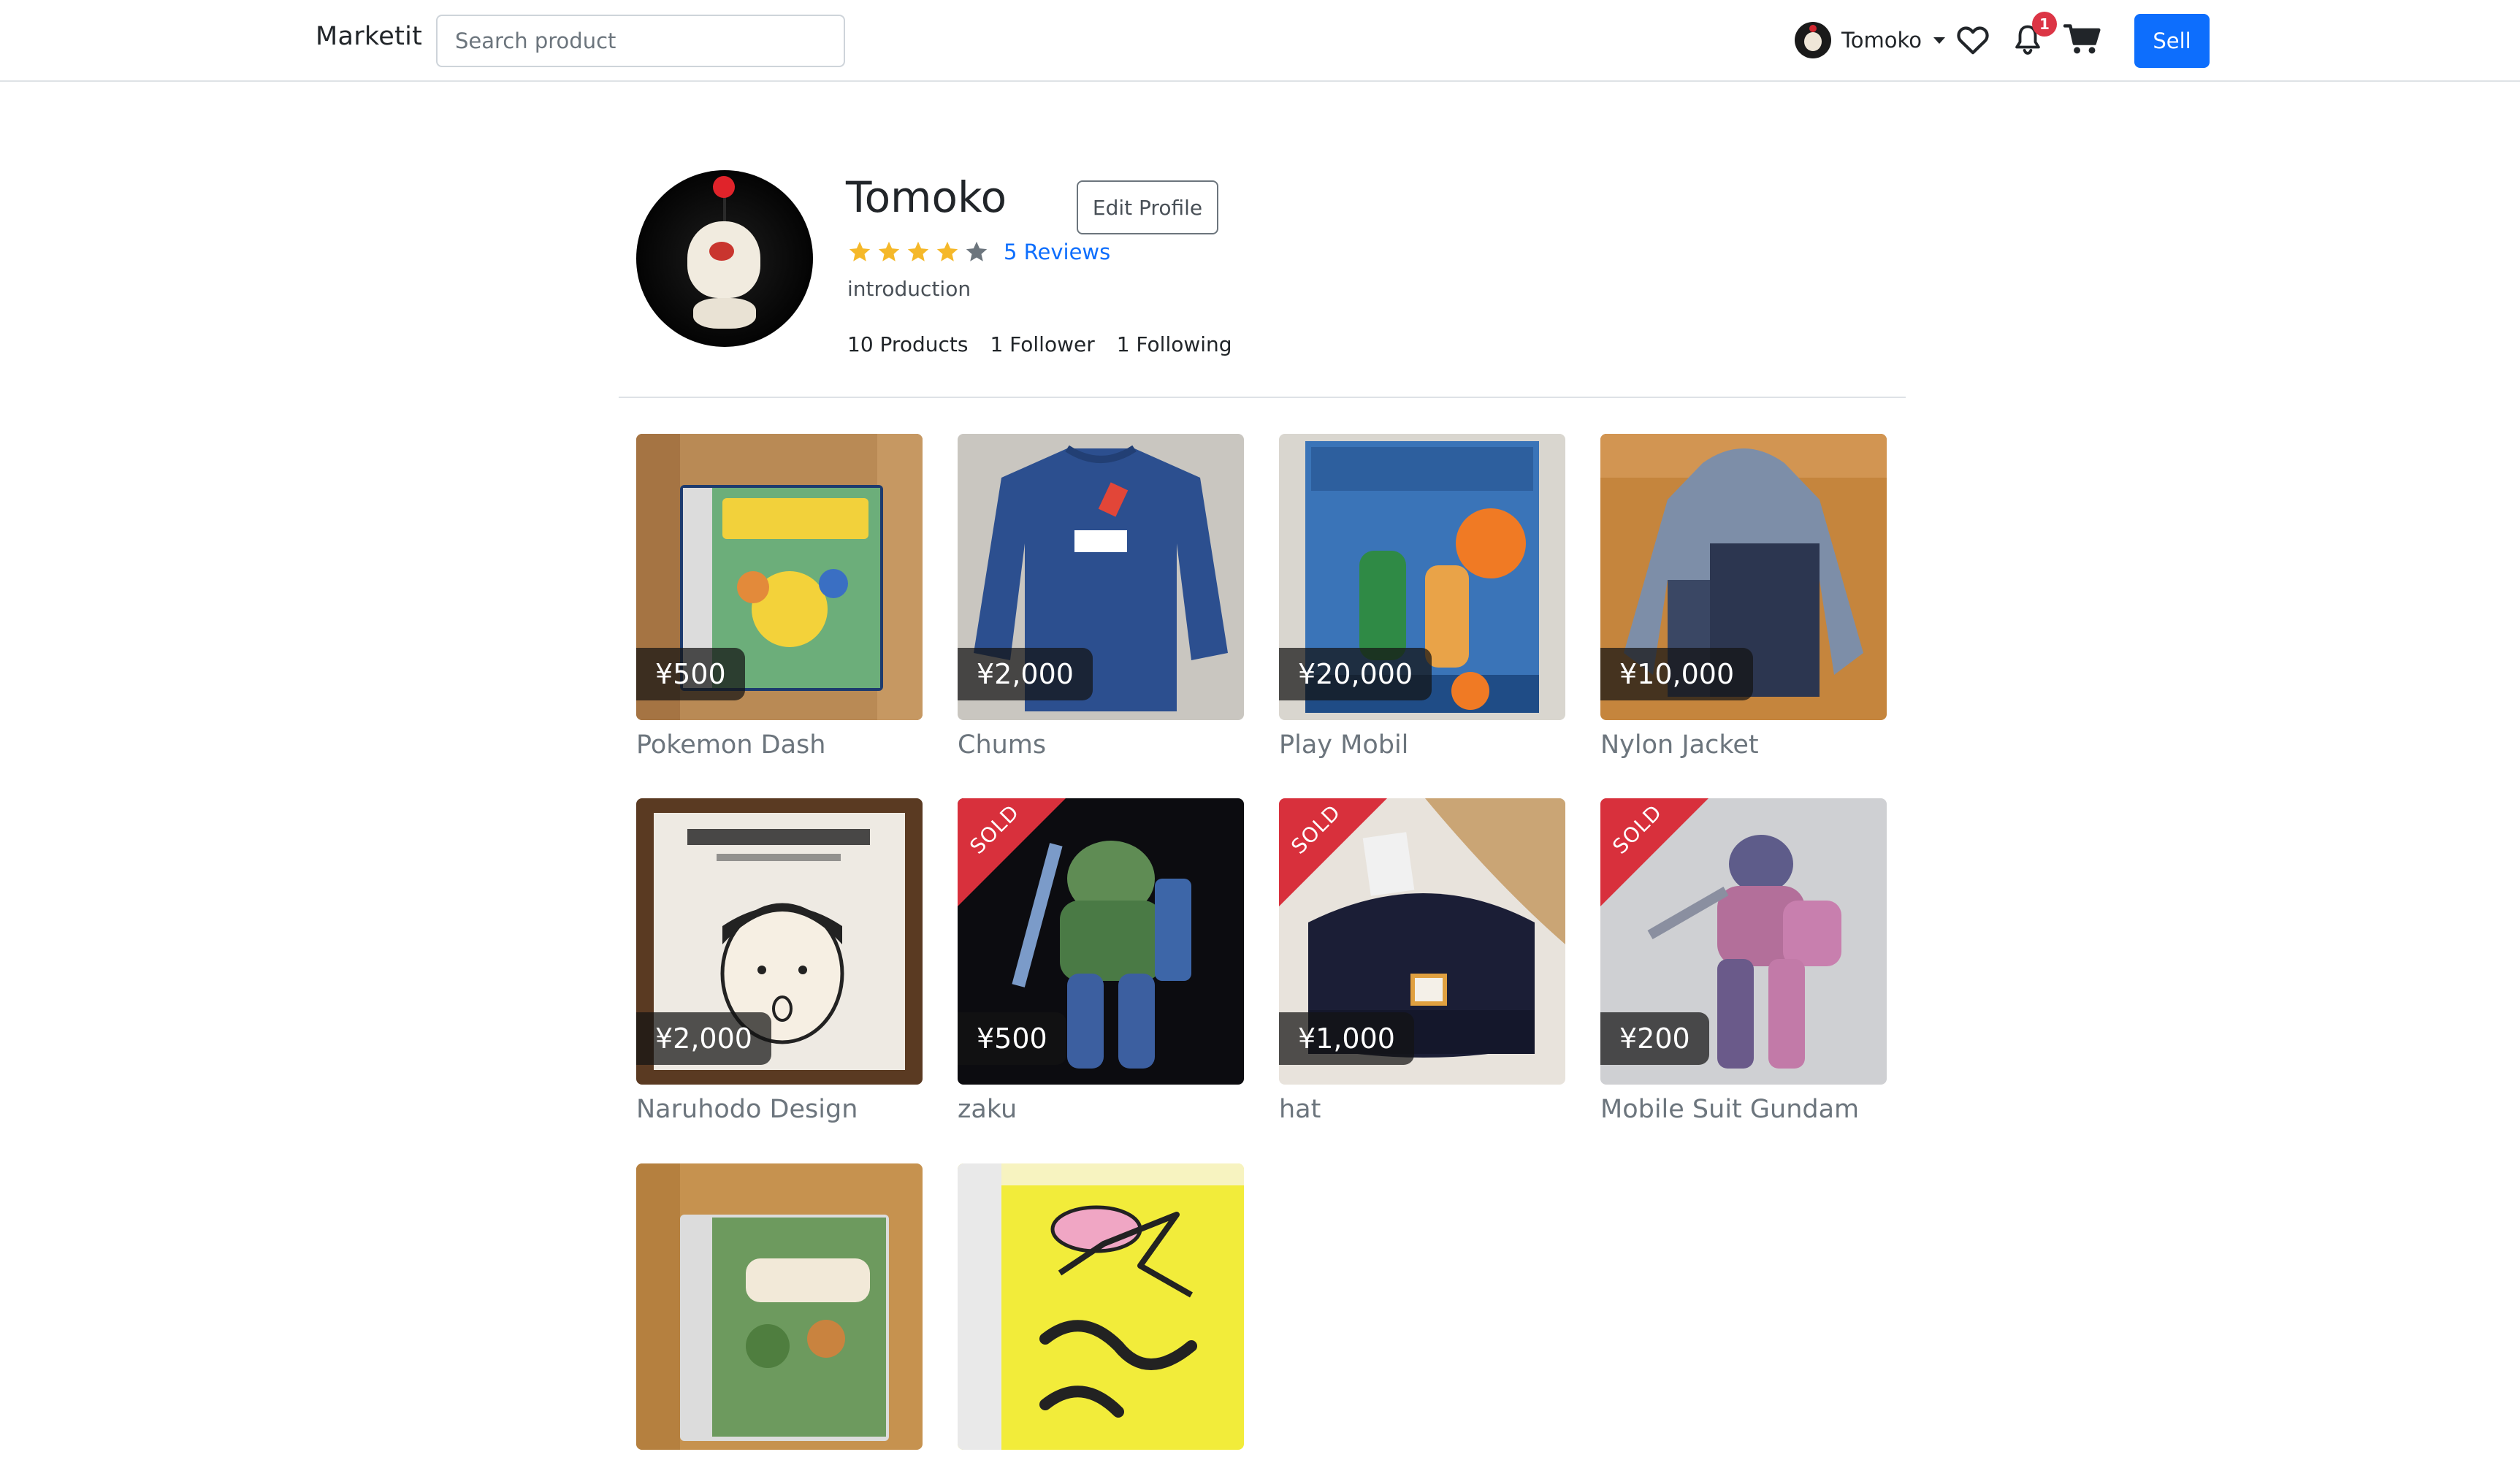 The width and height of the screenshot is (2520, 1460). I want to click on favorites-button, so click(1972, 39).